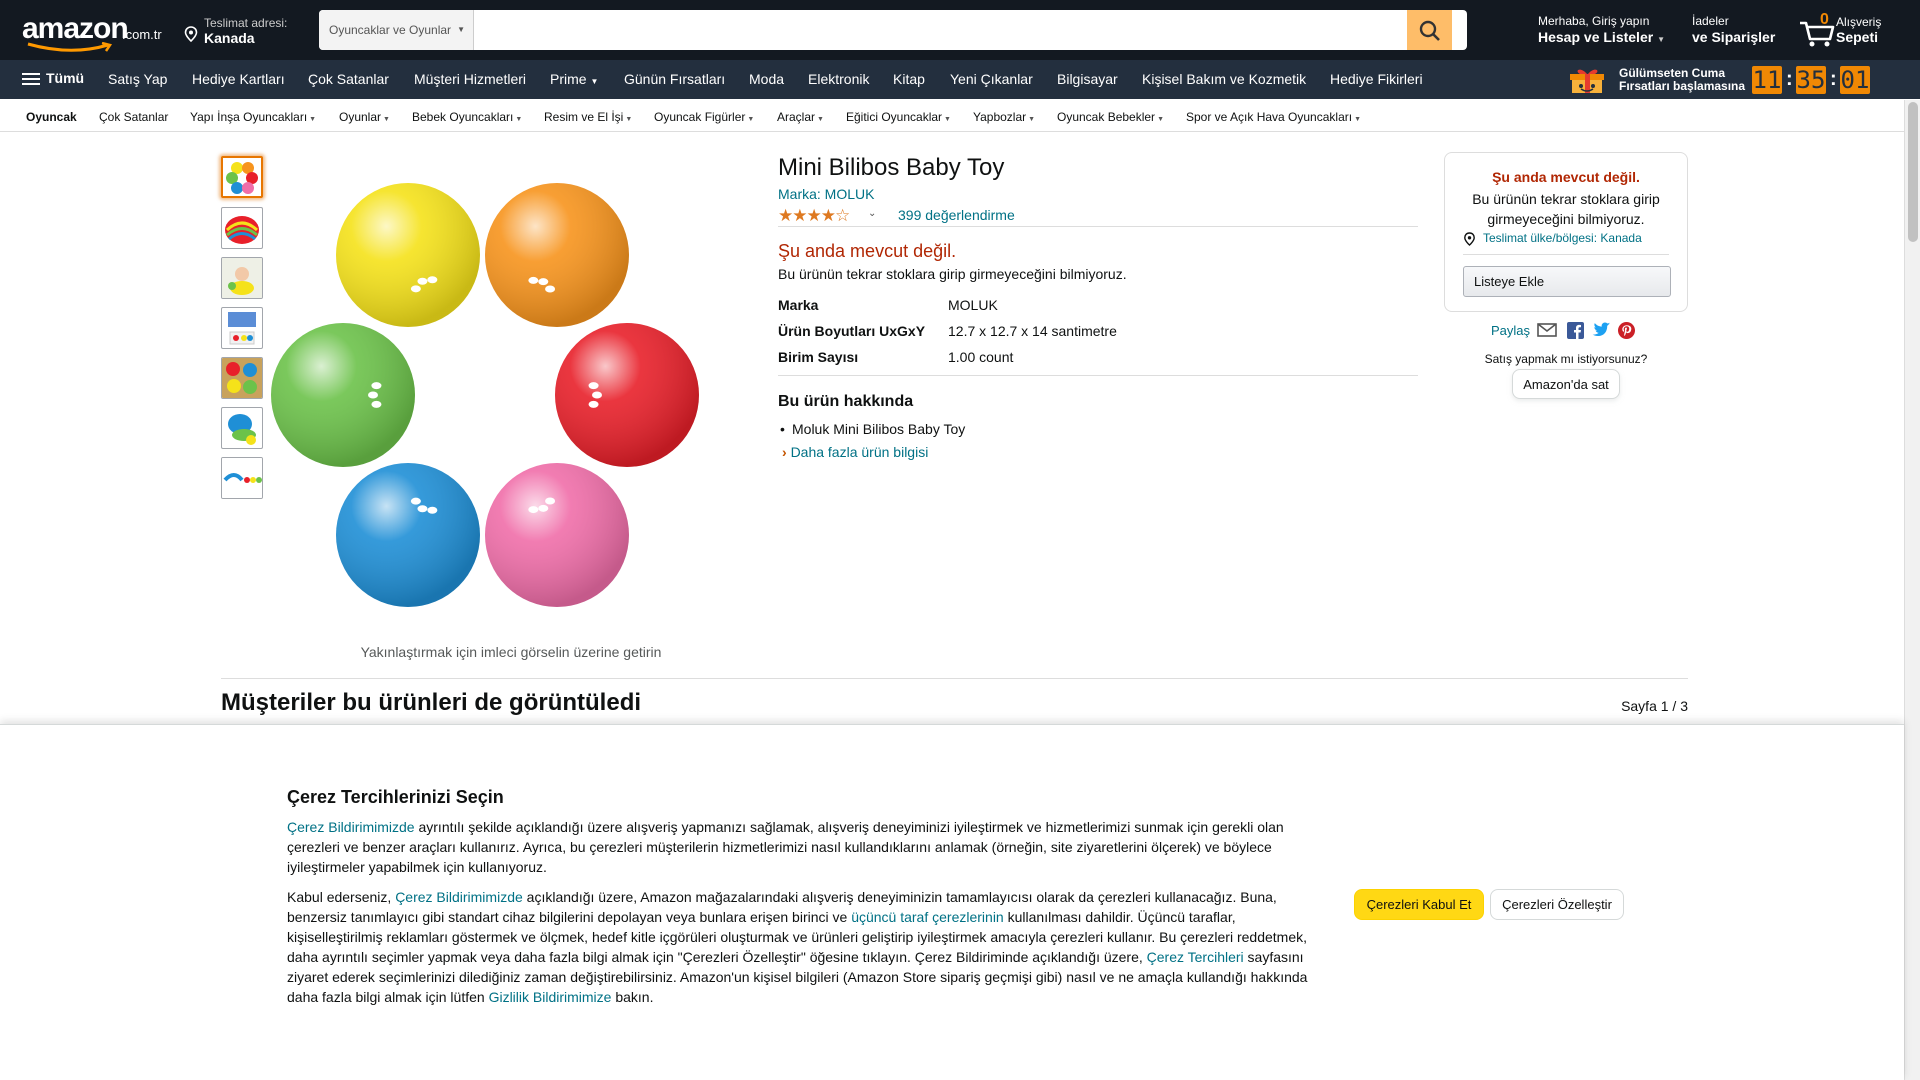 The width and height of the screenshot is (1920, 1080). I want to click on scrollbar-thumb, so click(1913, 172).